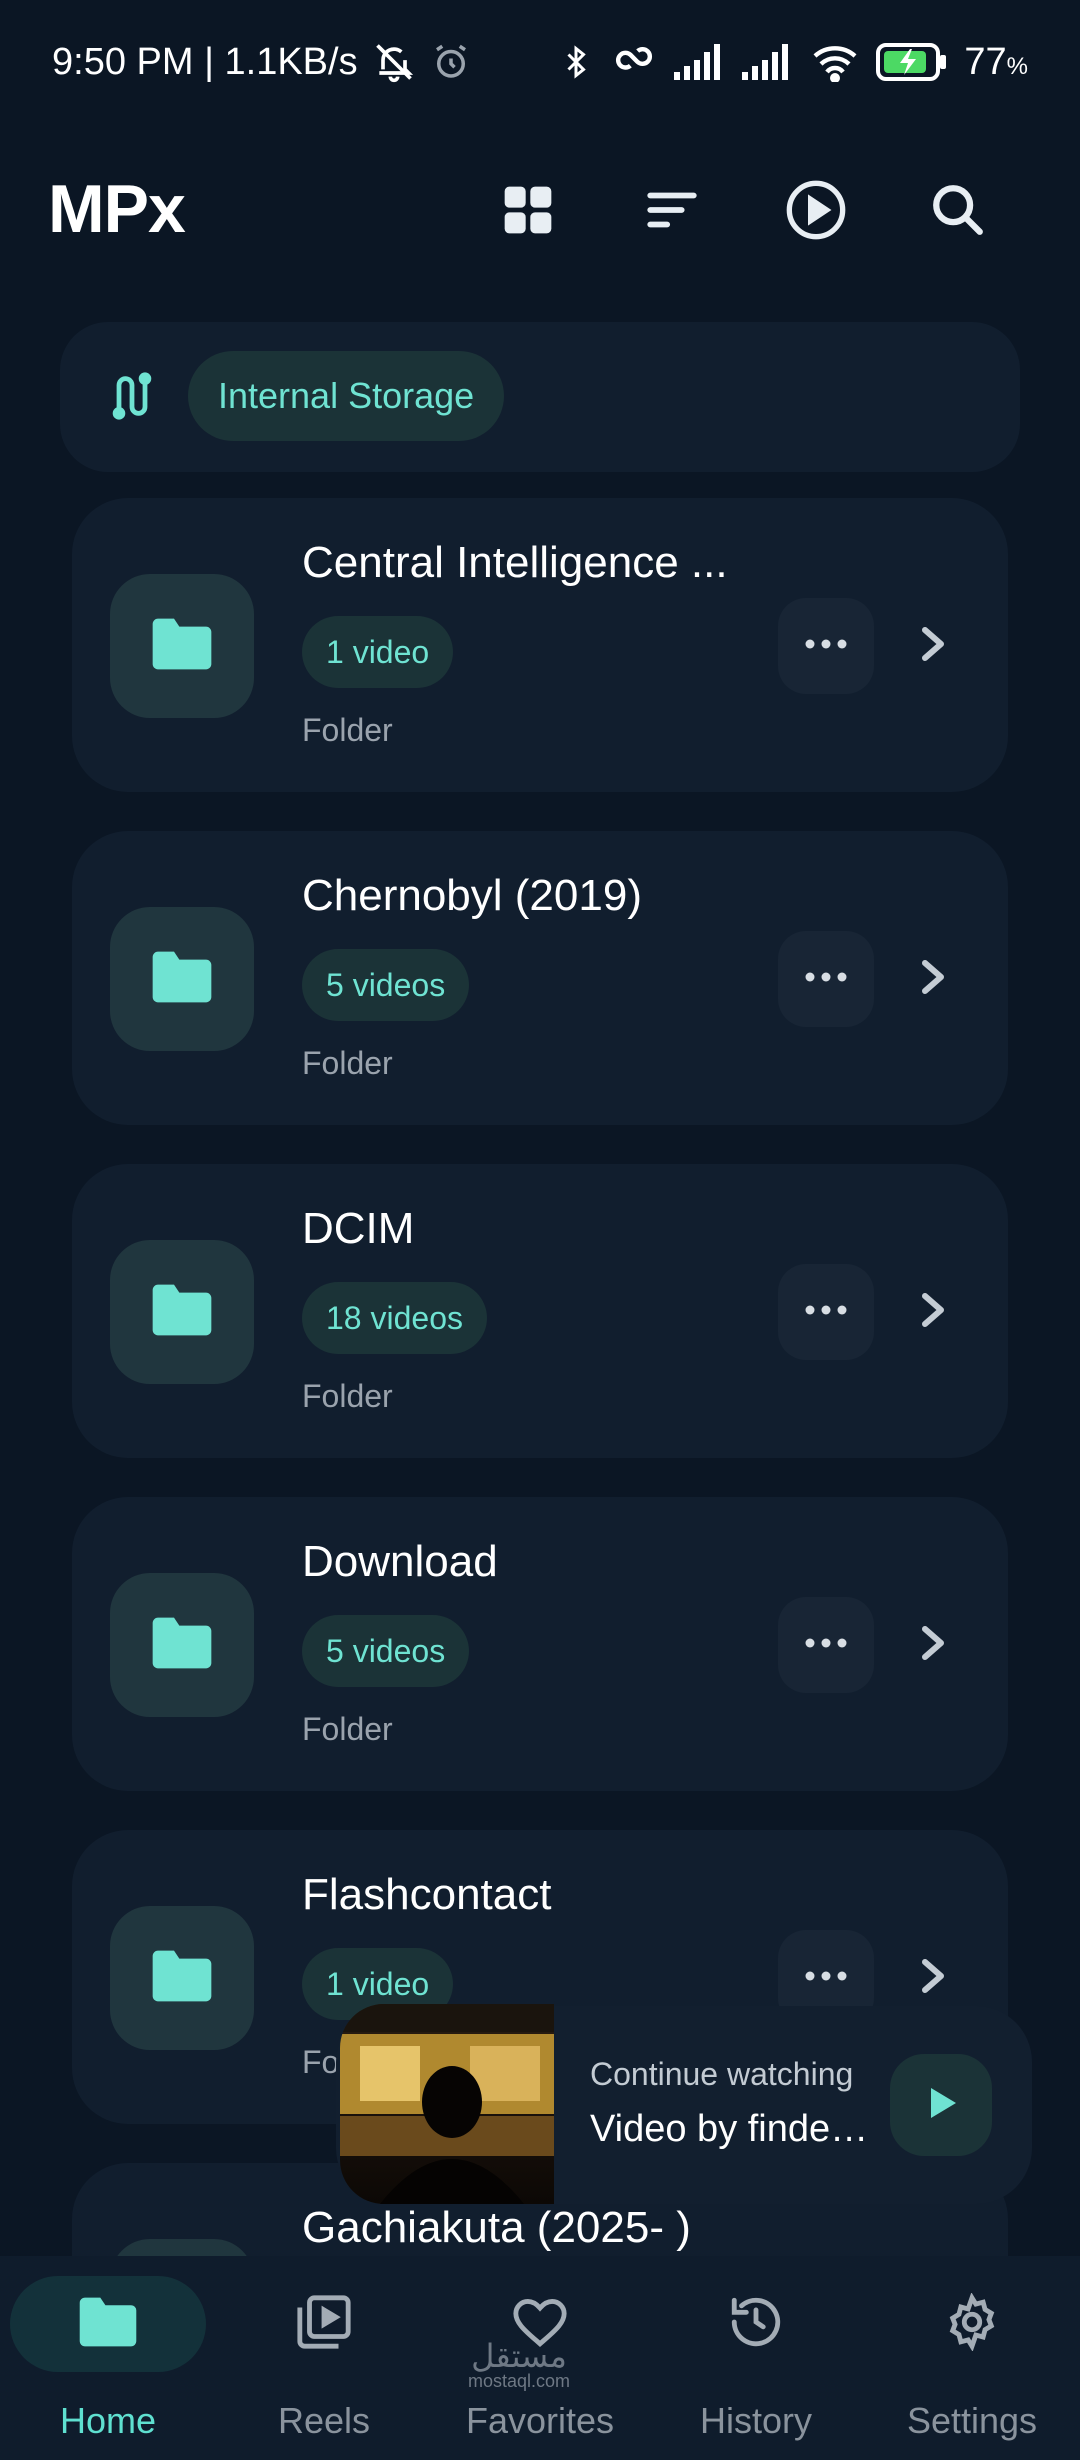 This screenshot has width=1080, height=2460. Describe the element at coordinates (451, 62) in the screenshot. I see `alarm-icon` at that location.